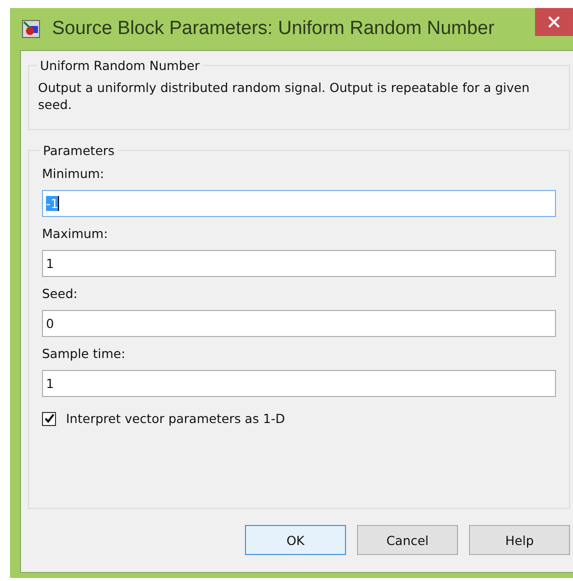 The image size is (573, 581). I want to click on dialog-button: Help, so click(519, 540).